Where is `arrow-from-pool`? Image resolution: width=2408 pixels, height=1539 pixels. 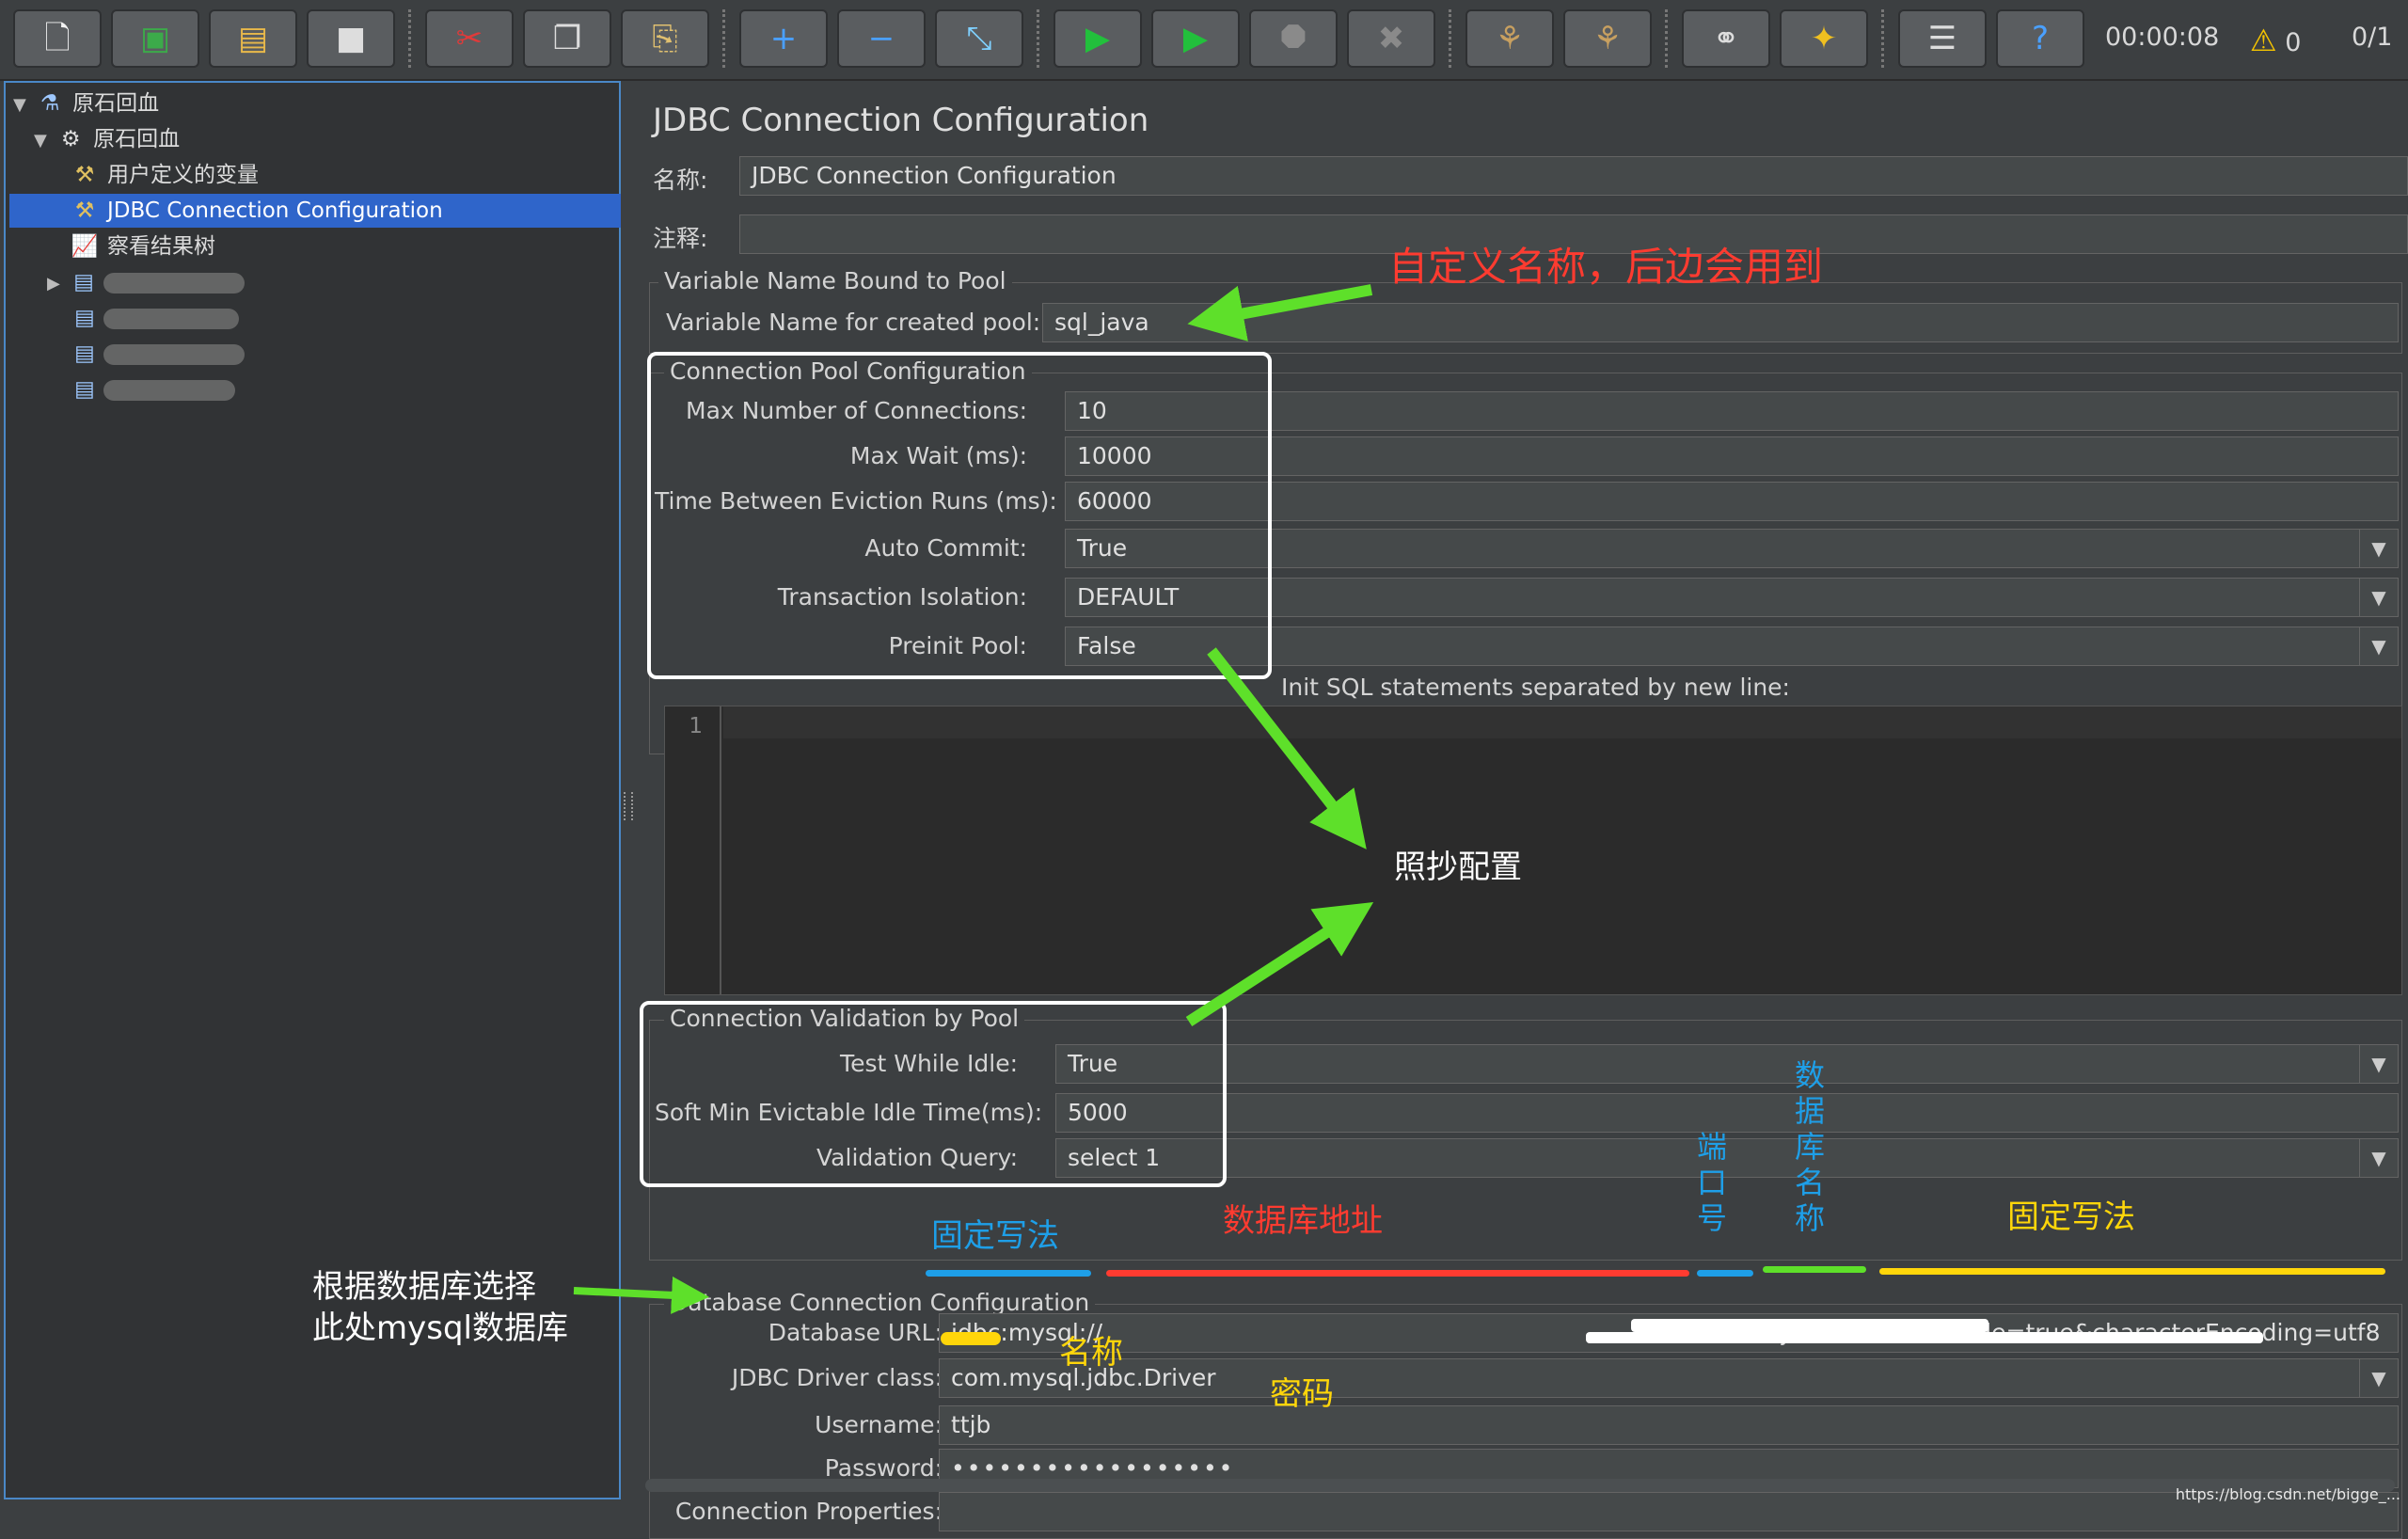
arrow-from-pool is located at coordinates (1287, 748).